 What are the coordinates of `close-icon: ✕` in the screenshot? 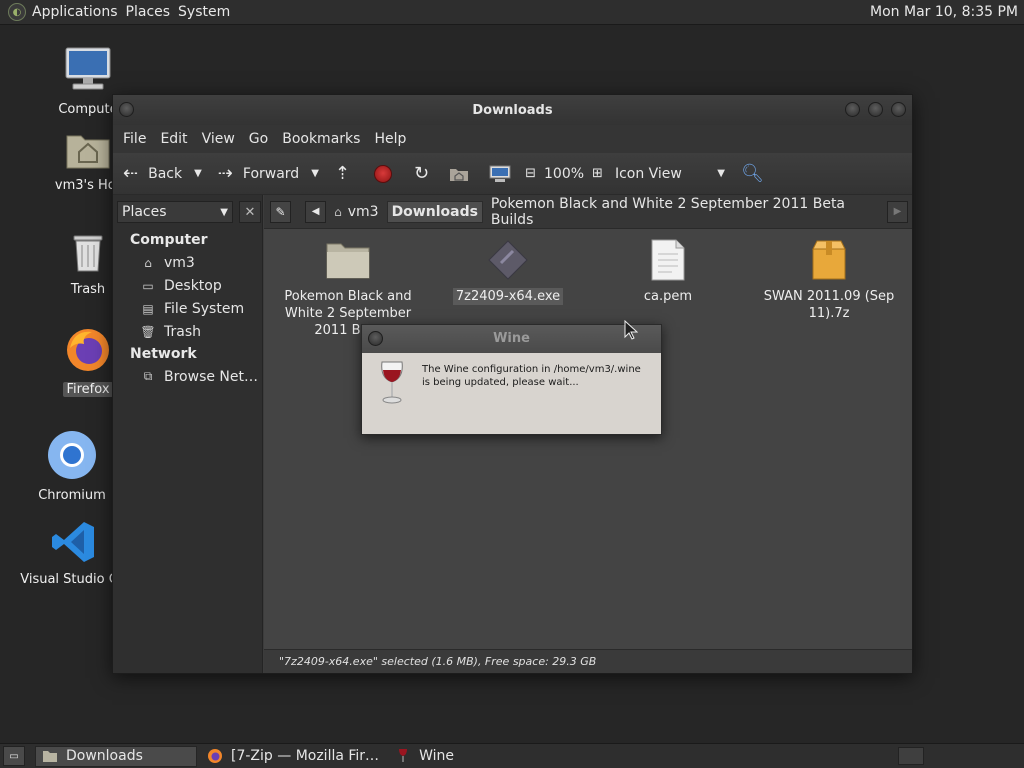 It's located at (250, 212).